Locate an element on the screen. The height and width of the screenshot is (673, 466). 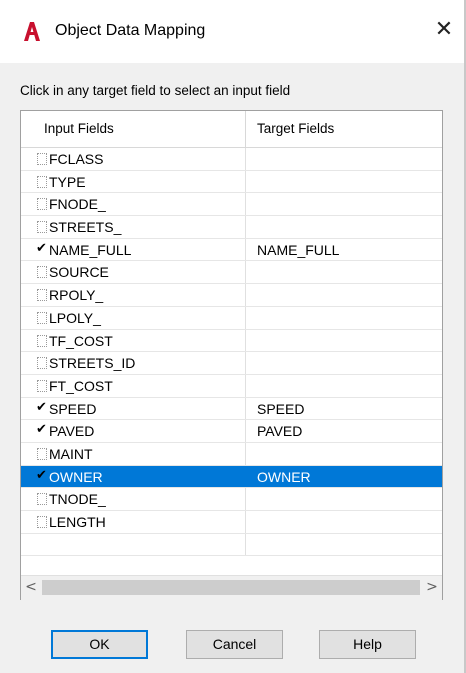
input-field-cell: STREETS_ is located at coordinates (133, 227).